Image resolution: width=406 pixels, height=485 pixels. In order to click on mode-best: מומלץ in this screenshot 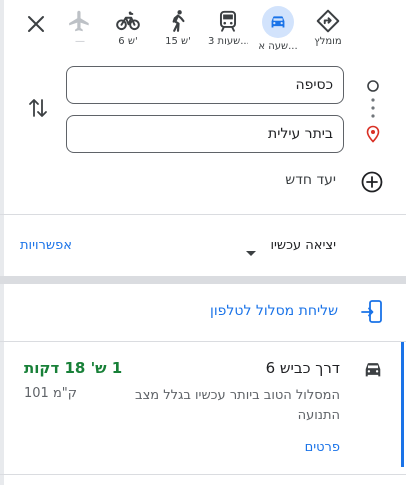, I will do `click(328, 30)`.